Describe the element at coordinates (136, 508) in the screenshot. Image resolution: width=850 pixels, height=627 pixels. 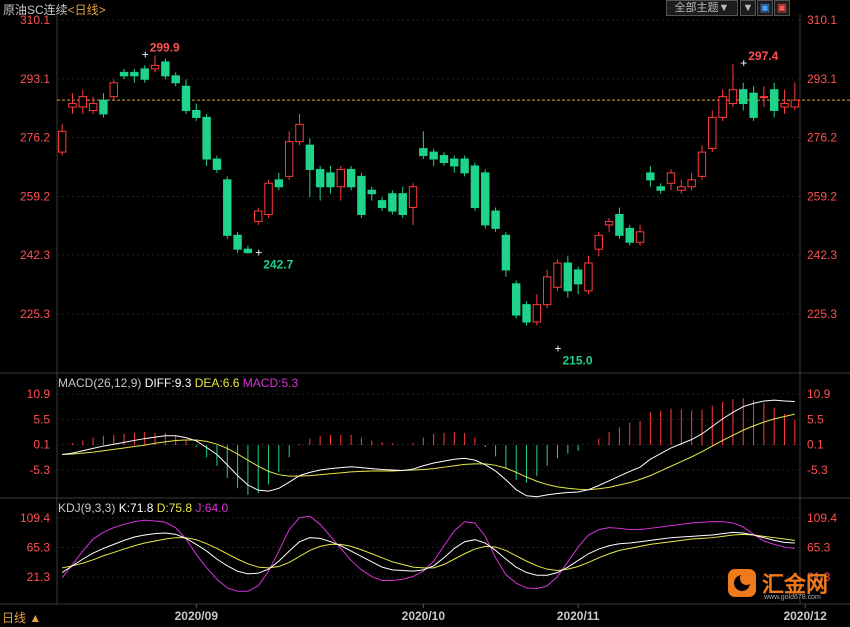
I see `kdj-k-value: K:71.8` at that location.